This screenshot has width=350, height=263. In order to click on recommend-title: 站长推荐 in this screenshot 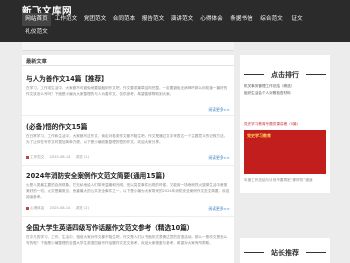, I will do `click(285, 253)`.